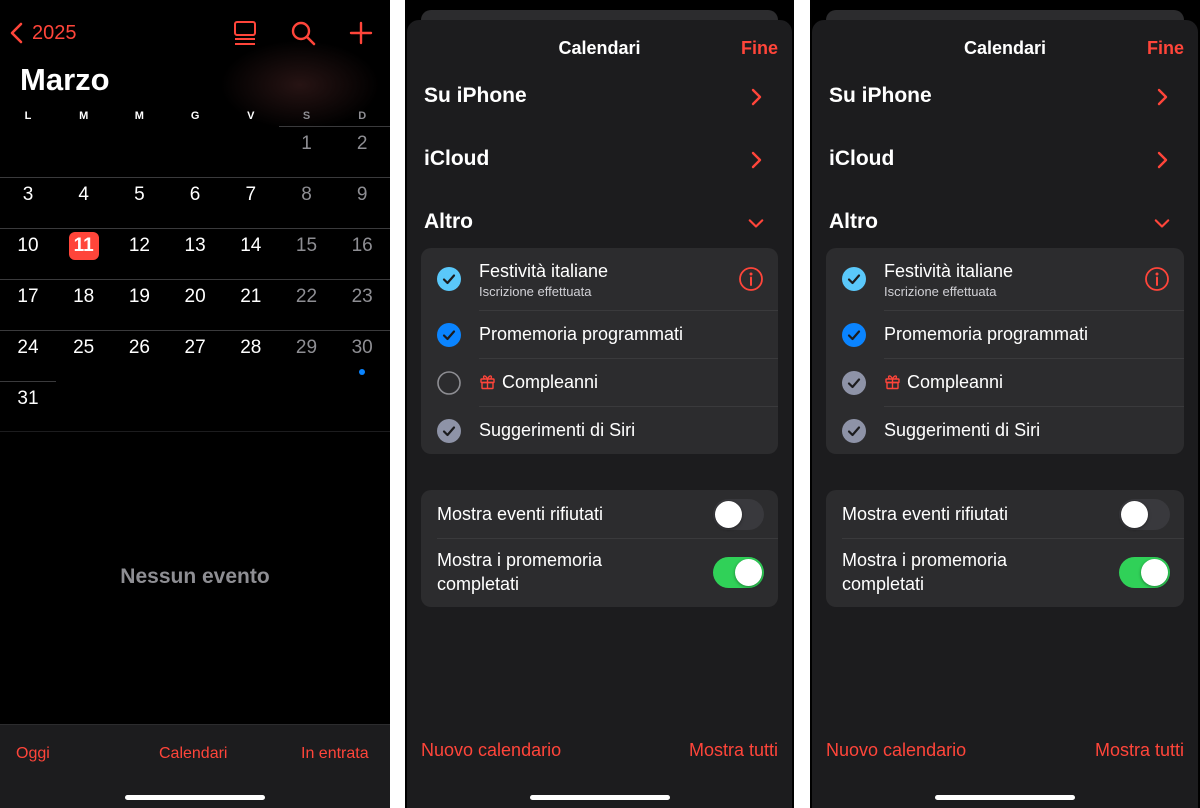 This screenshot has width=1200, height=808. What do you see at coordinates (28, 399) in the screenshot?
I see `day-cell: 31` at bounding box center [28, 399].